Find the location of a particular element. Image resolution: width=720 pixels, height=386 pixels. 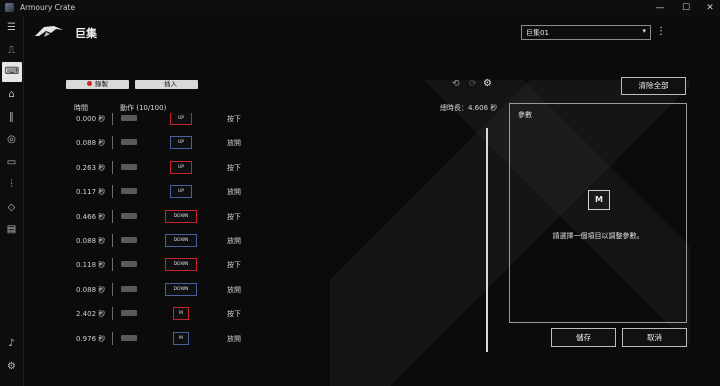

macro-dropdown: 巨集01 ▾ is located at coordinates (586, 32).